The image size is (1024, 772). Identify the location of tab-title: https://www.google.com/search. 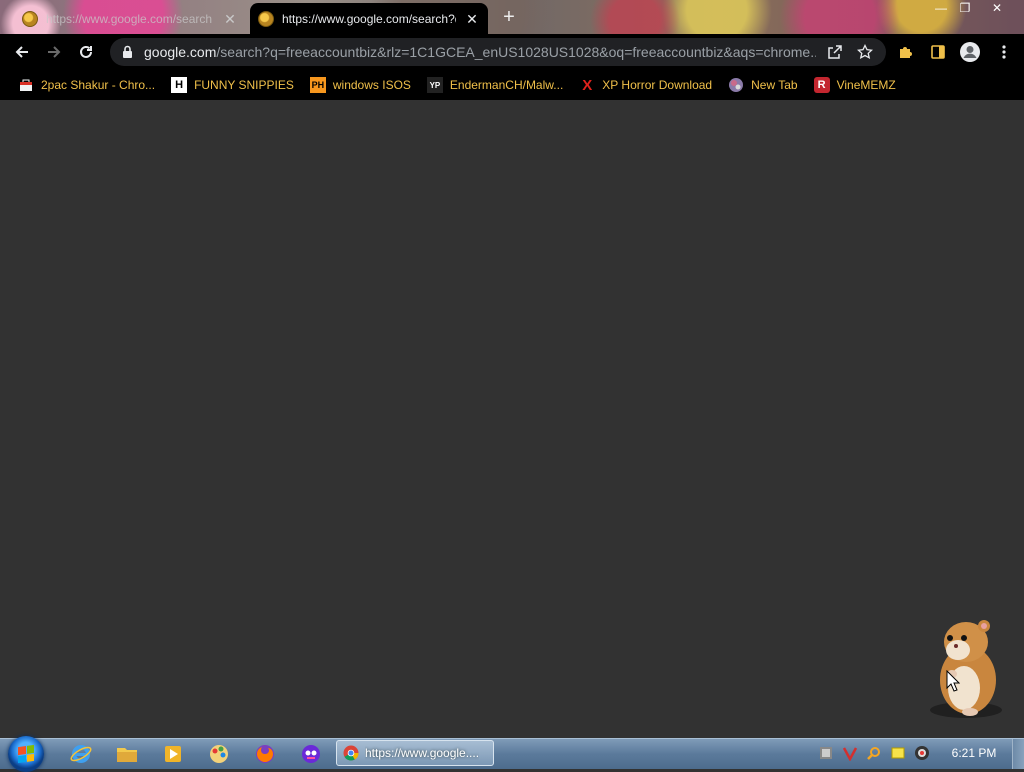
(129, 18).